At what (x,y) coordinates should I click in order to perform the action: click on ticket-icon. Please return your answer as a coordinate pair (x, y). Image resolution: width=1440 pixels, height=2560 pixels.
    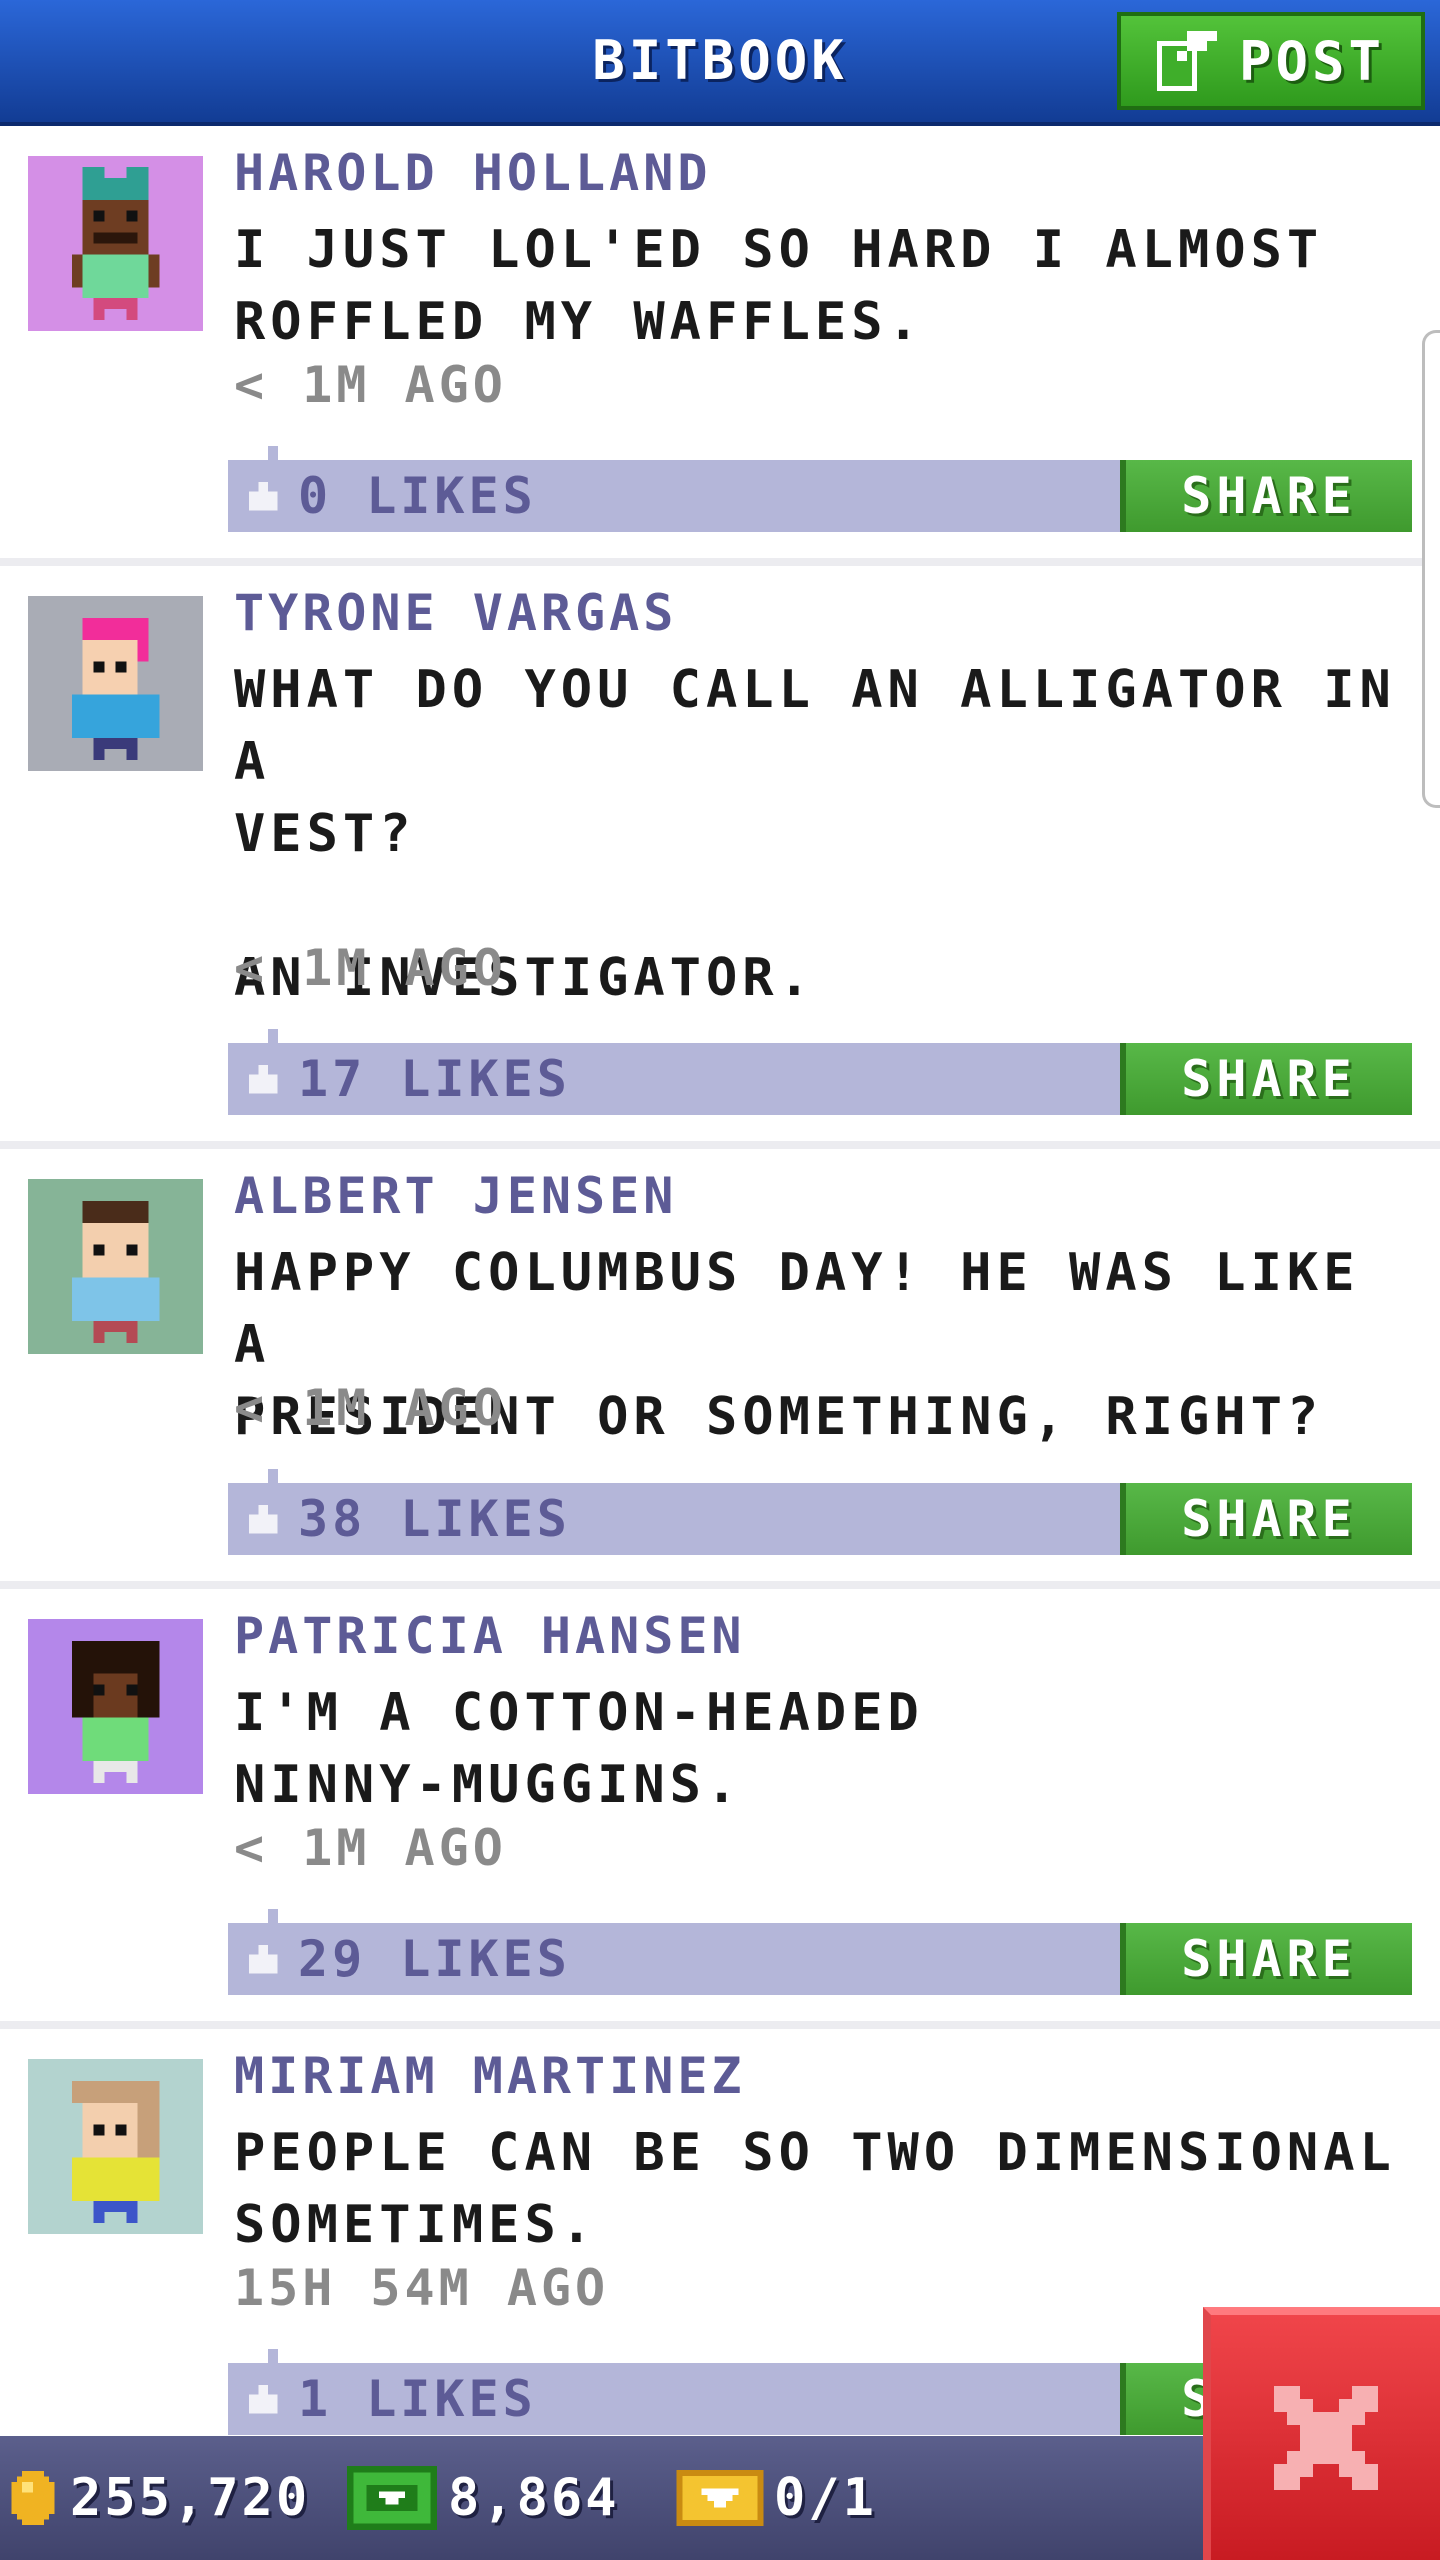
    Looking at the image, I should click on (720, 2498).